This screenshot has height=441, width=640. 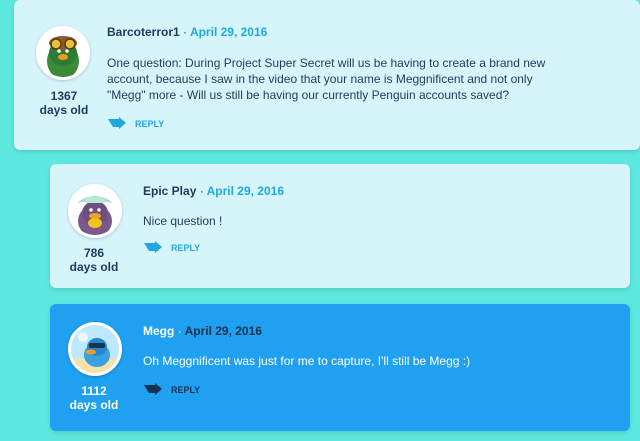 I want to click on penguin-beach-avatar-icon, so click(x=95, y=349).